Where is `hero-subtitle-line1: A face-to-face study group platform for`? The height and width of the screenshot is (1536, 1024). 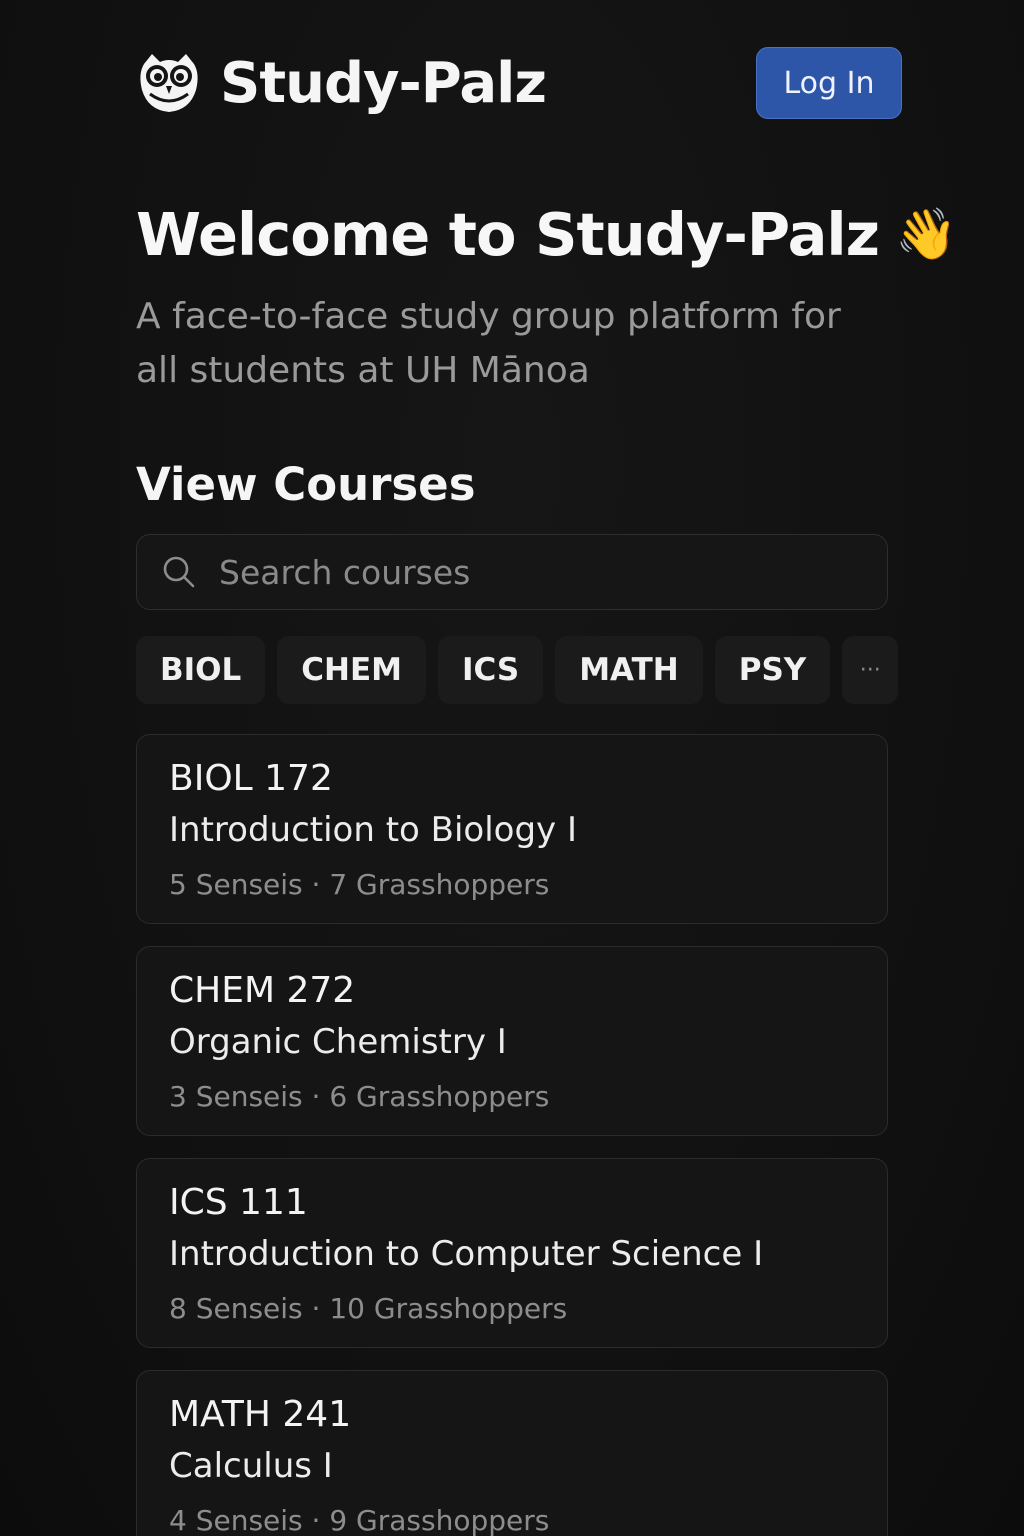 hero-subtitle-line1: A face-to-face study group platform for is located at coordinates (488, 316).